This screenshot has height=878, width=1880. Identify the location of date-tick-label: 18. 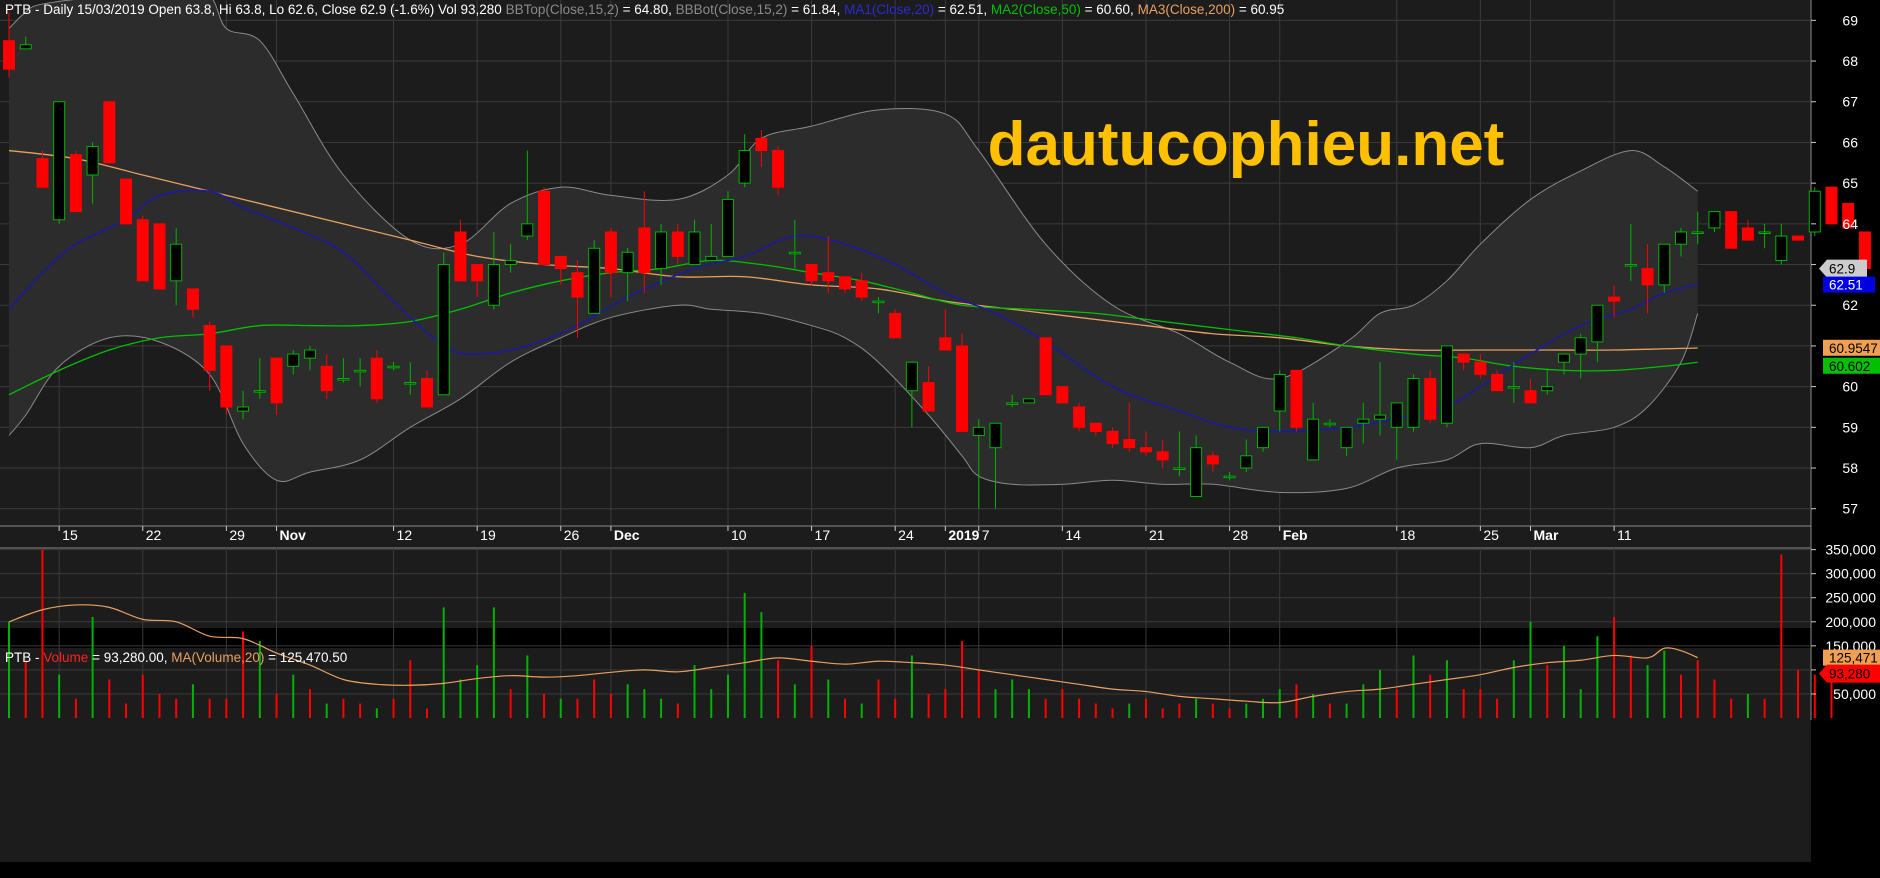
(1408, 535).